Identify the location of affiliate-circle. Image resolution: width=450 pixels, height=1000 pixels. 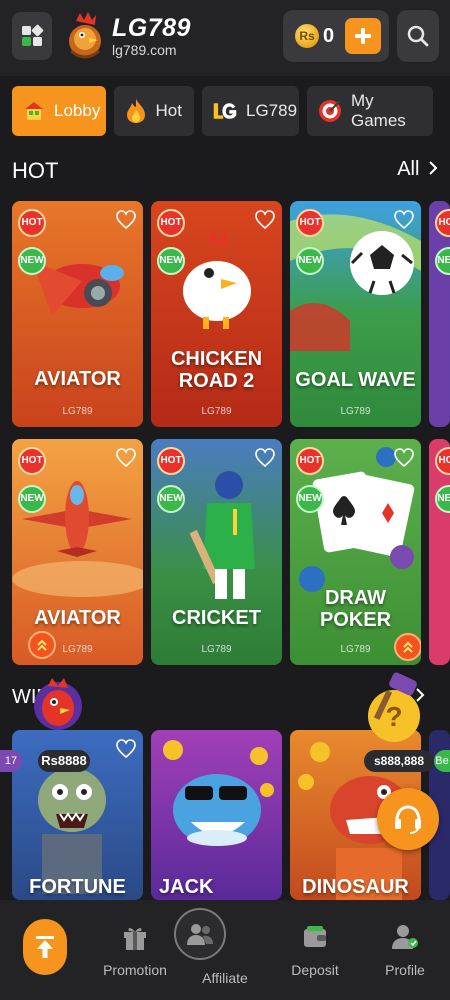
(200, 934).